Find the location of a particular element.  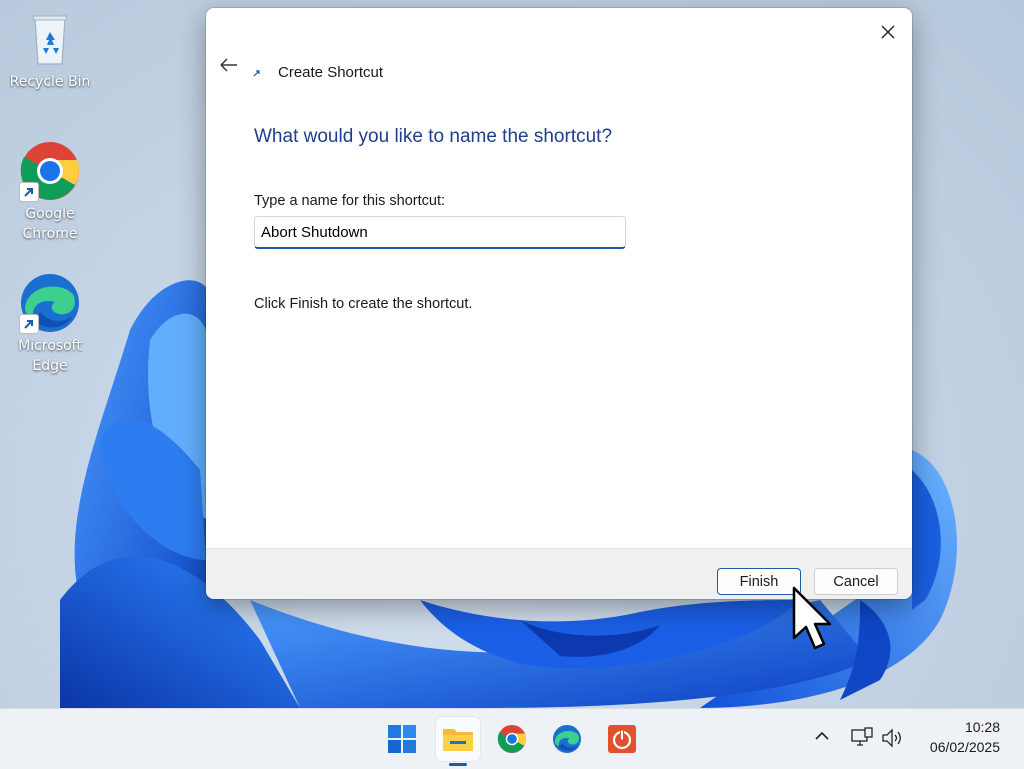

back-arrow-icon is located at coordinates (228, 65).